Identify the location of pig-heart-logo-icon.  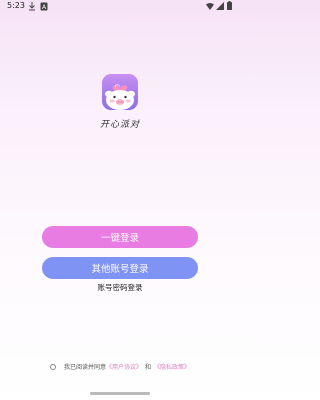
(120, 92).